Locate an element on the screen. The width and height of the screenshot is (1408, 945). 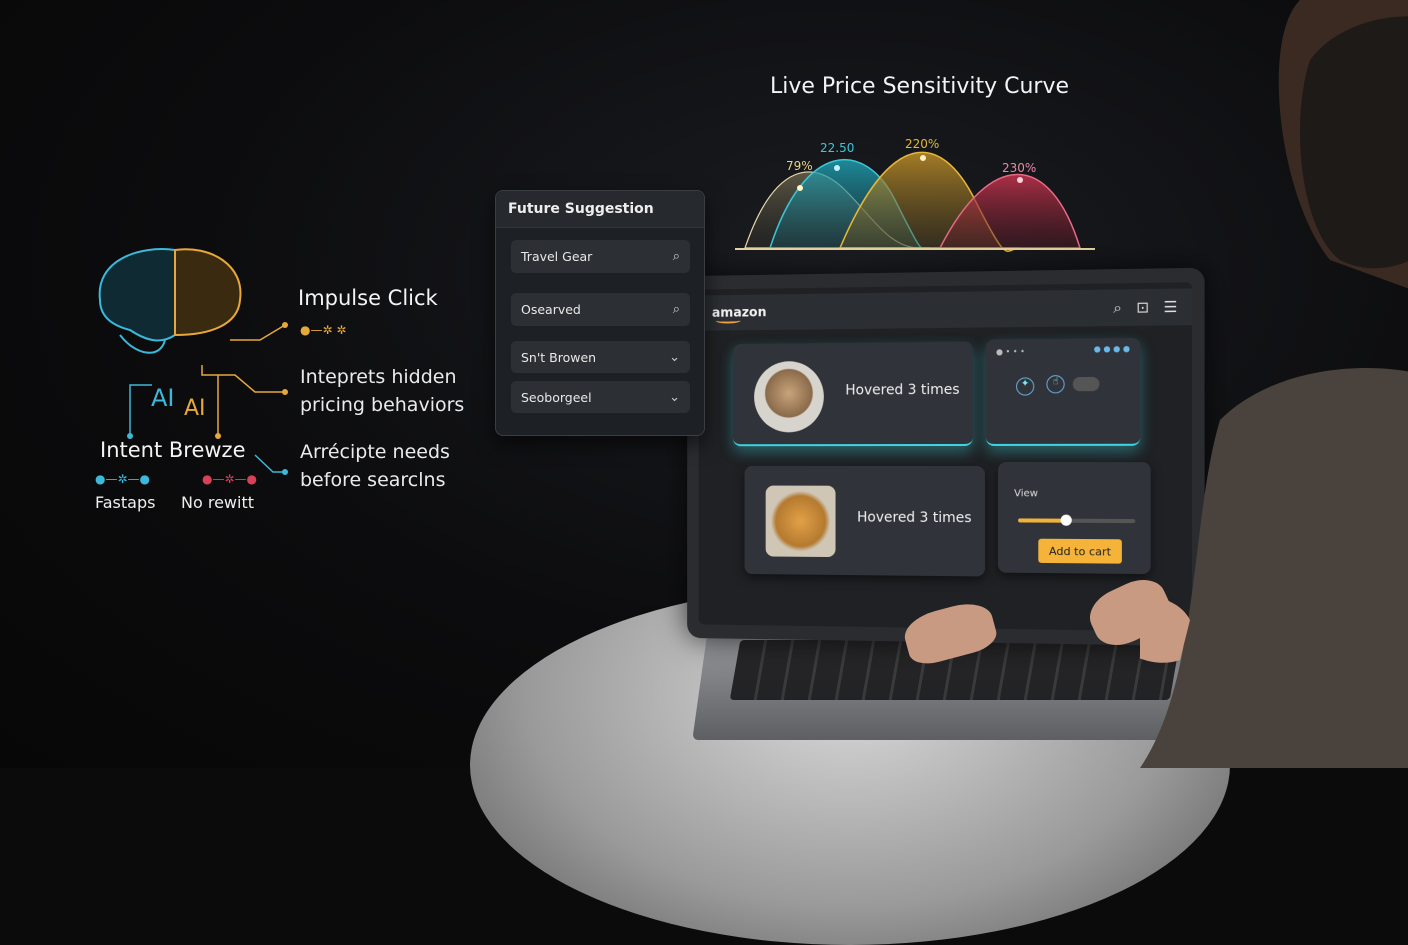
price-curve-chart: 79% 22.50 220% 230% is located at coordinates (915, 194).